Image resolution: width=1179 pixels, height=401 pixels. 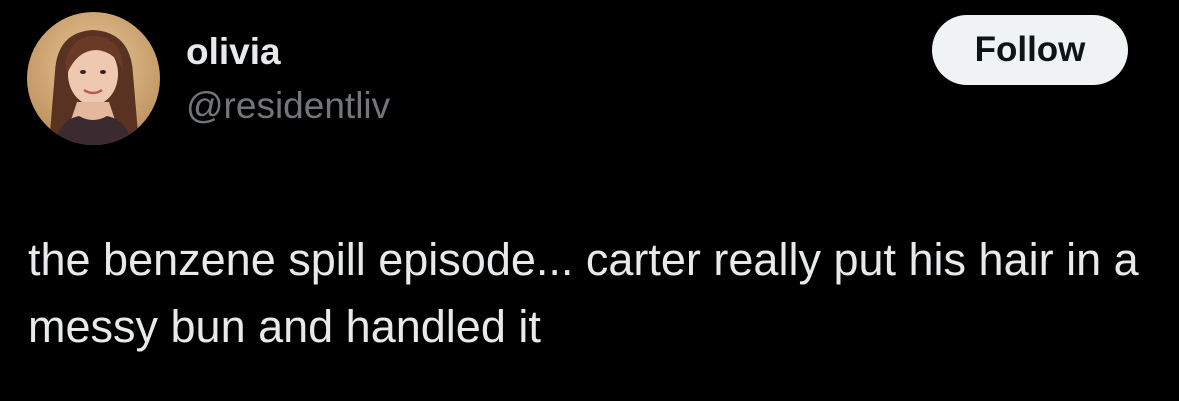 What do you see at coordinates (233, 52) in the screenshot?
I see `display-name: olivia` at bounding box center [233, 52].